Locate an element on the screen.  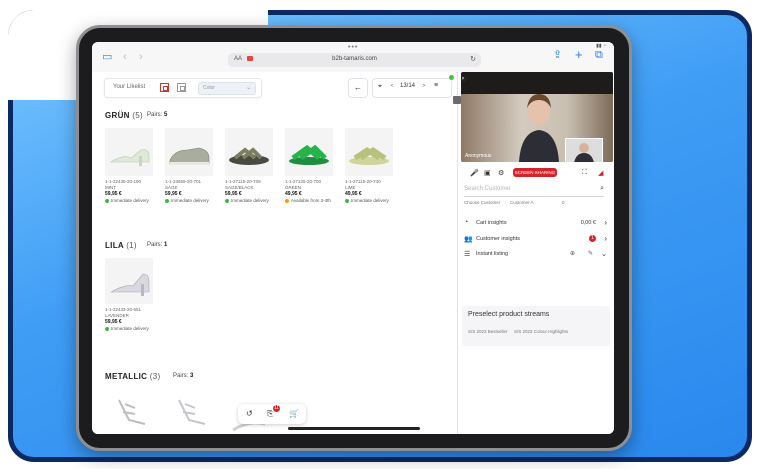
multitask-dots: ••• is located at coordinates (353, 47).